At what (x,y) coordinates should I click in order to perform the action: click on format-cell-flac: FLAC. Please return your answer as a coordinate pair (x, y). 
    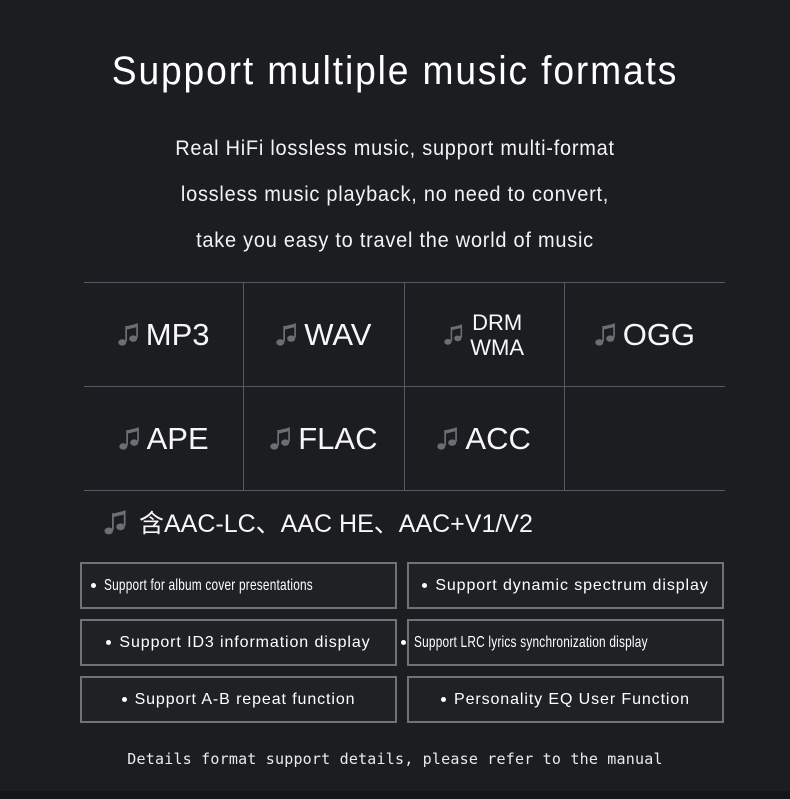
    Looking at the image, I should click on (324, 438).